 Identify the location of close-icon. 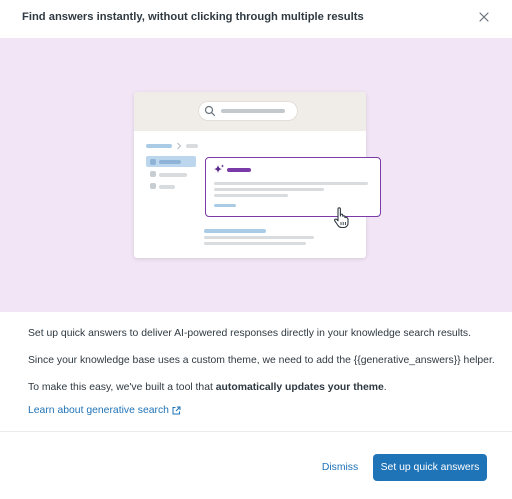
(484, 17).